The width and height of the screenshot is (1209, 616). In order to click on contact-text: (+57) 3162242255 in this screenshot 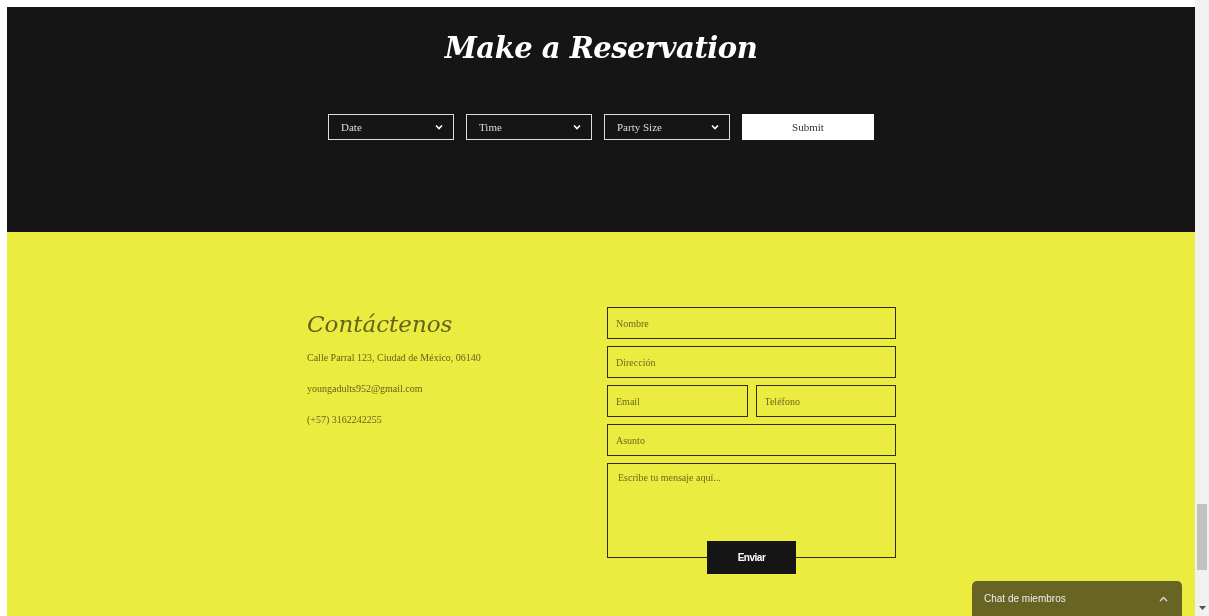, I will do `click(345, 420)`.